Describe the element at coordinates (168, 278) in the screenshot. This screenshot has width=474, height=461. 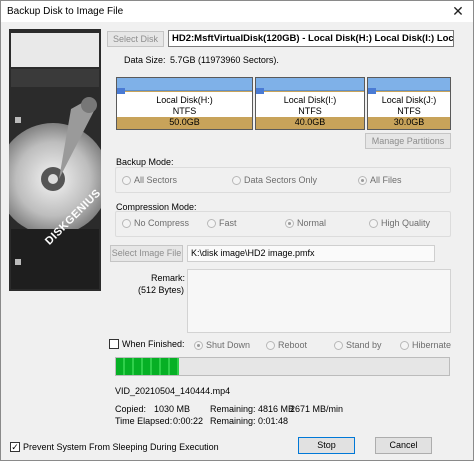
I see `remark-label: Remark:` at that location.